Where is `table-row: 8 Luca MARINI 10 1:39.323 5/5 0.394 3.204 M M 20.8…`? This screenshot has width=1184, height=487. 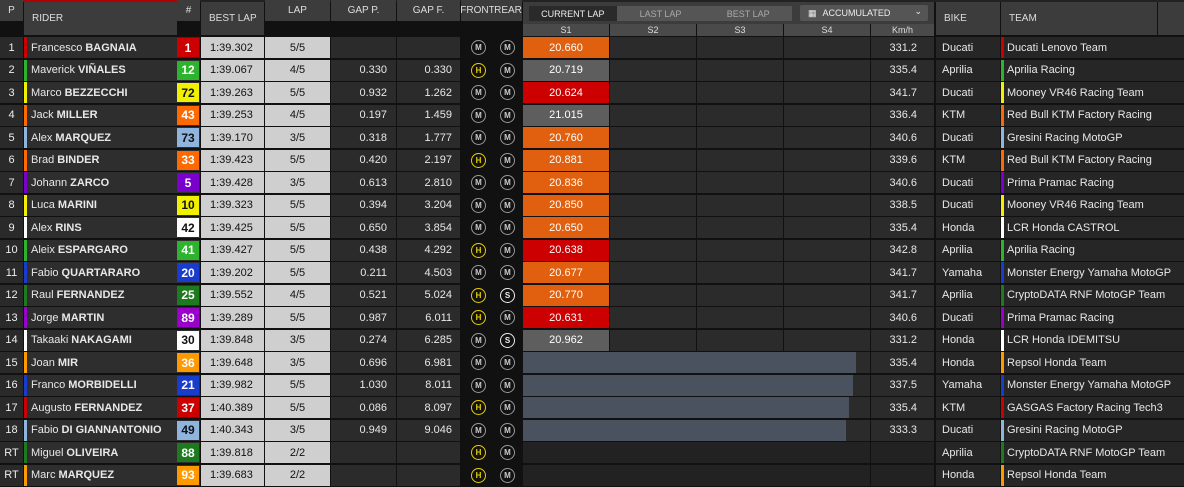
table-row: 8 Luca MARINI 10 1:39.323 5/5 0.394 3.204 M M 20.8… is located at coordinates (592, 205).